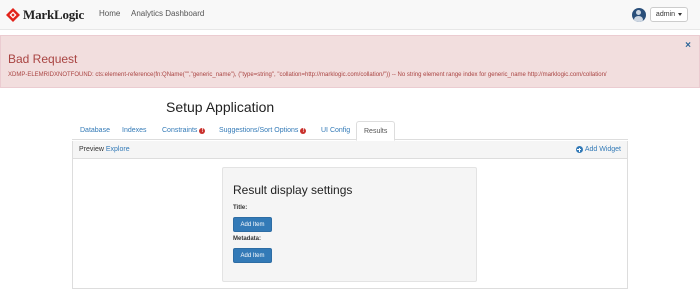 This screenshot has height=297, width=700. Describe the element at coordinates (579, 149) in the screenshot. I see `plus-circle-icon` at that location.